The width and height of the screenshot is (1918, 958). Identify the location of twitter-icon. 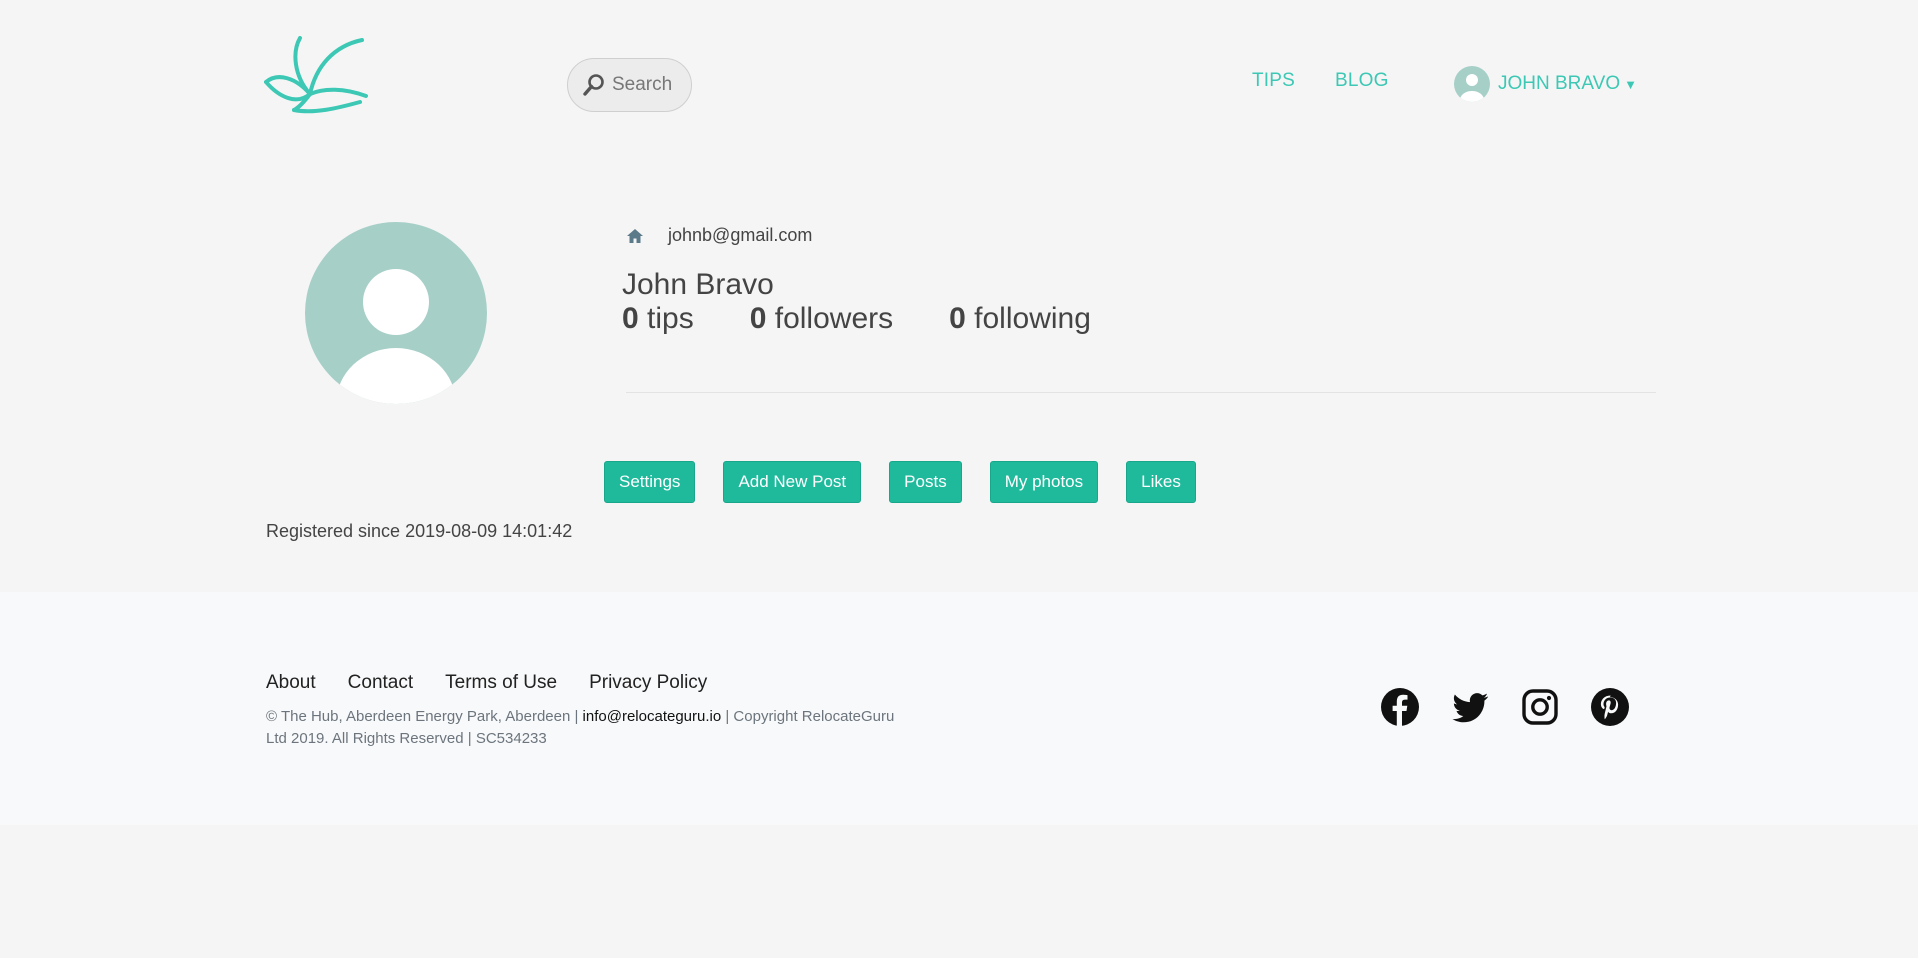
(1470, 707).